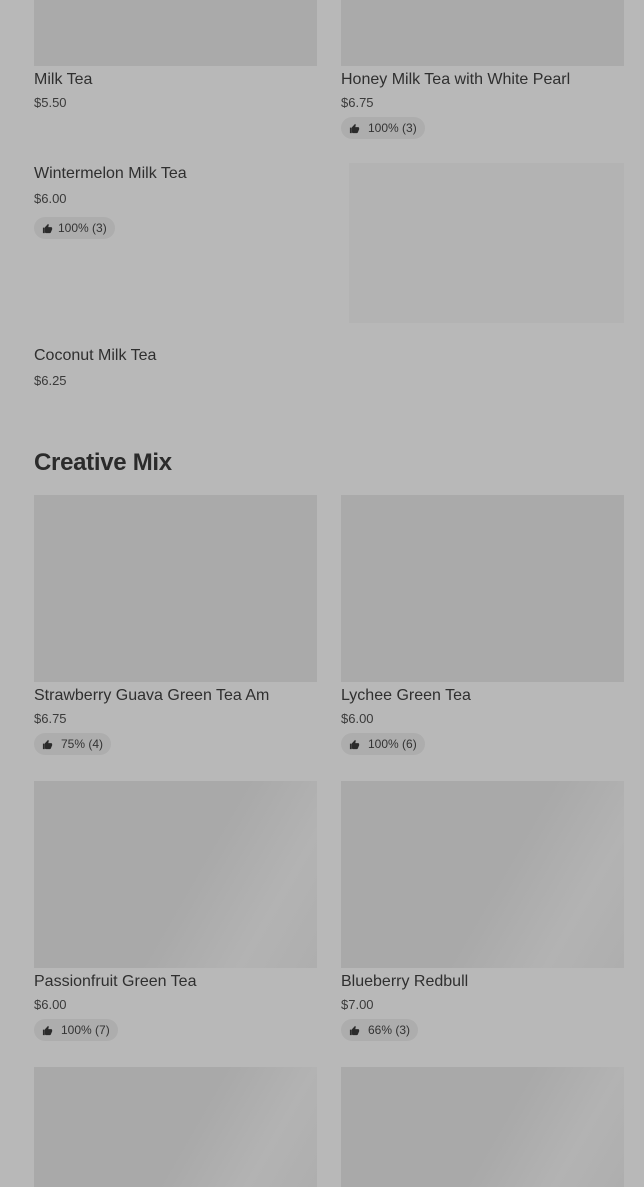 The image size is (644, 1187). I want to click on item-name: Honey Milk Tea with White Pearl, so click(456, 79).